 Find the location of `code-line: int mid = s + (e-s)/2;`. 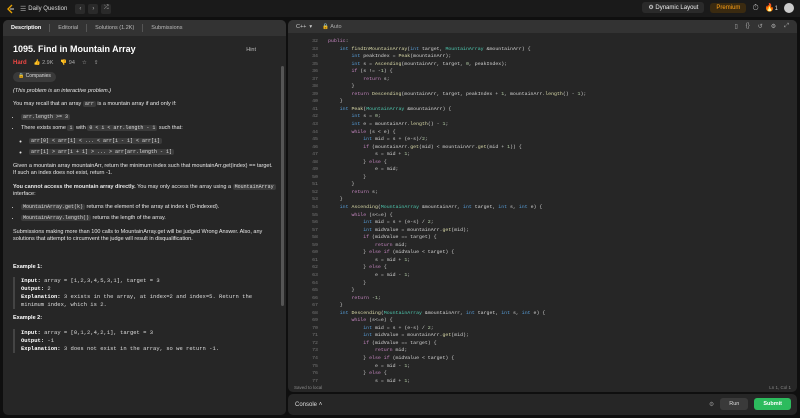

code-line: int mid = s + (e-s)/2; is located at coordinates (457, 140).